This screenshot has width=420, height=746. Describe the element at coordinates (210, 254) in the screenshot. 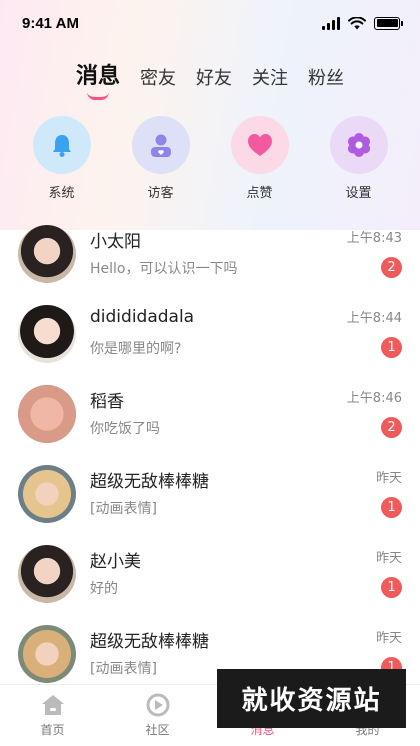

I see `conversation-row: 小太阳 Hello，可以认识一下吗 上午8:43 2` at that location.